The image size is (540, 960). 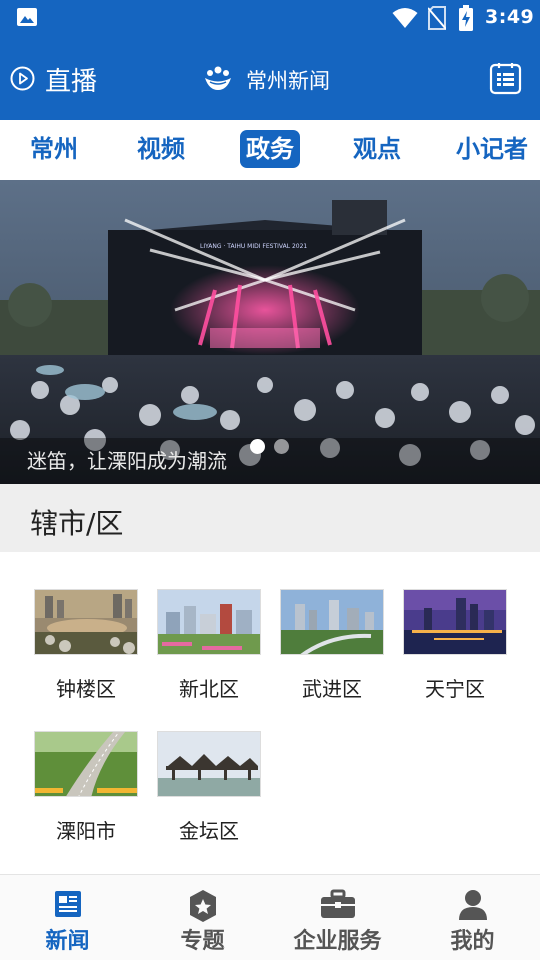 What do you see at coordinates (257, 446) in the screenshot?
I see `carousel-dot-active` at bounding box center [257, 446].